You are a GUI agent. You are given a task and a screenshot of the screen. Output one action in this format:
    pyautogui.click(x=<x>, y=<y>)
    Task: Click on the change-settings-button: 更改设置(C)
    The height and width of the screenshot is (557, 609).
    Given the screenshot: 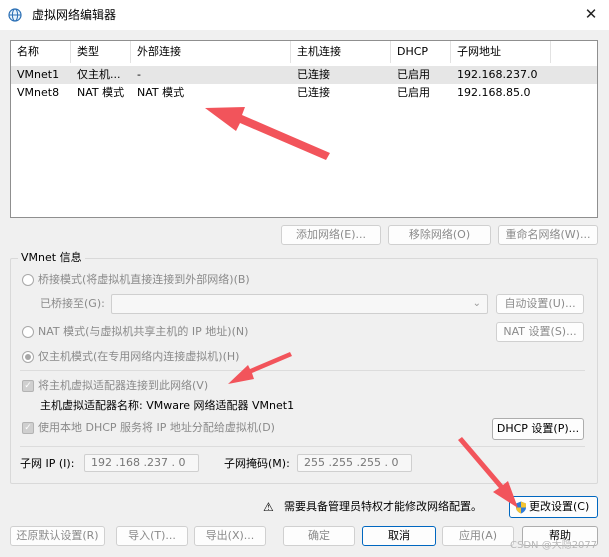 What is the action you would take?
    pyautogui.click(x=553, y=507)
    